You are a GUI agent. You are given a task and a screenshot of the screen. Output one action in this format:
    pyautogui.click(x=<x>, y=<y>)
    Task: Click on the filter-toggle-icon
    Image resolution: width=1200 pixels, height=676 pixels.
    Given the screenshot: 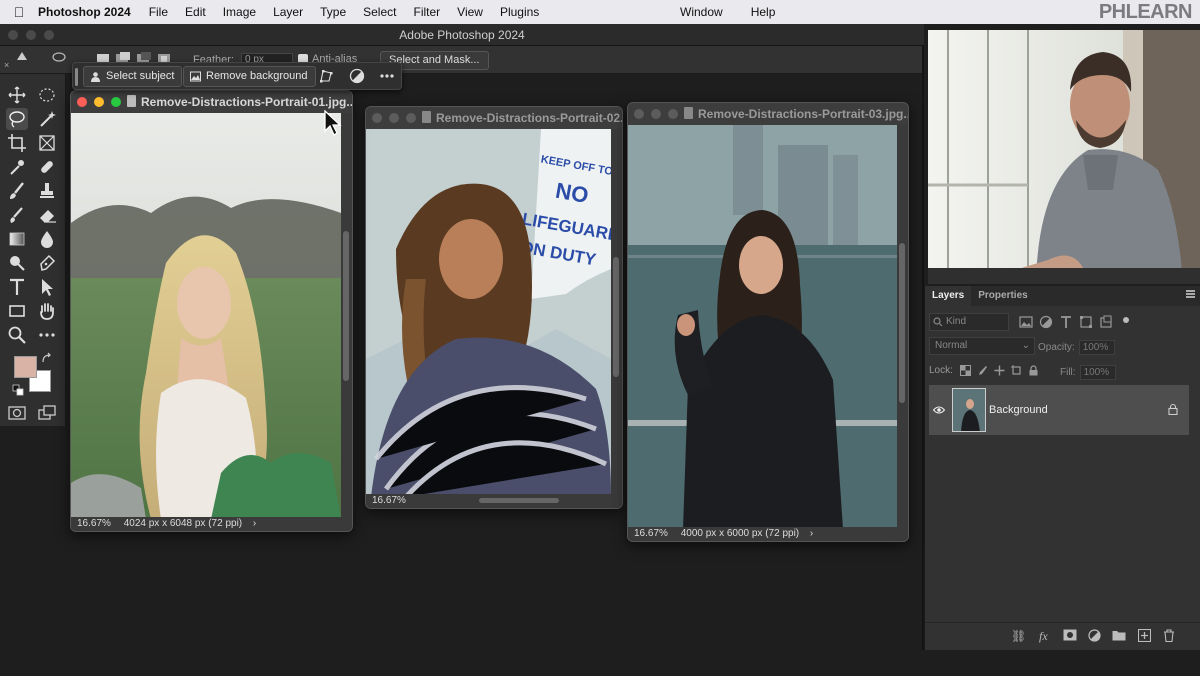 What is the action you would take?
    pyautogui.click(x=1126, y=322)
    